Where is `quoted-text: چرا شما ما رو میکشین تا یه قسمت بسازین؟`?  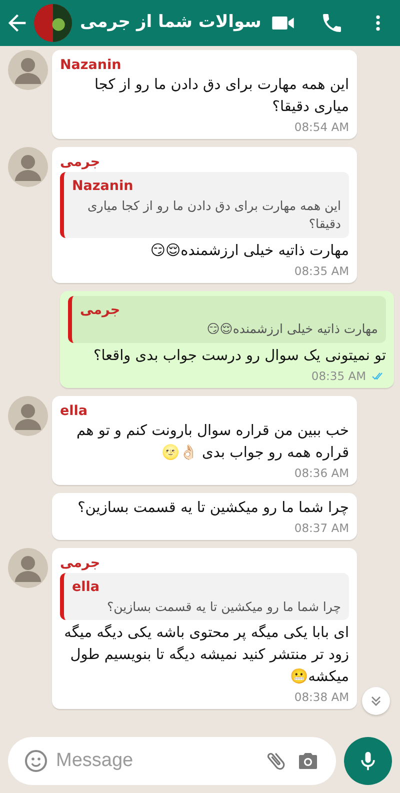 quoted-text: چرا شما ما رو میکشین تا یه قسمت بسازین؟ is located at coordinates (223, 607).